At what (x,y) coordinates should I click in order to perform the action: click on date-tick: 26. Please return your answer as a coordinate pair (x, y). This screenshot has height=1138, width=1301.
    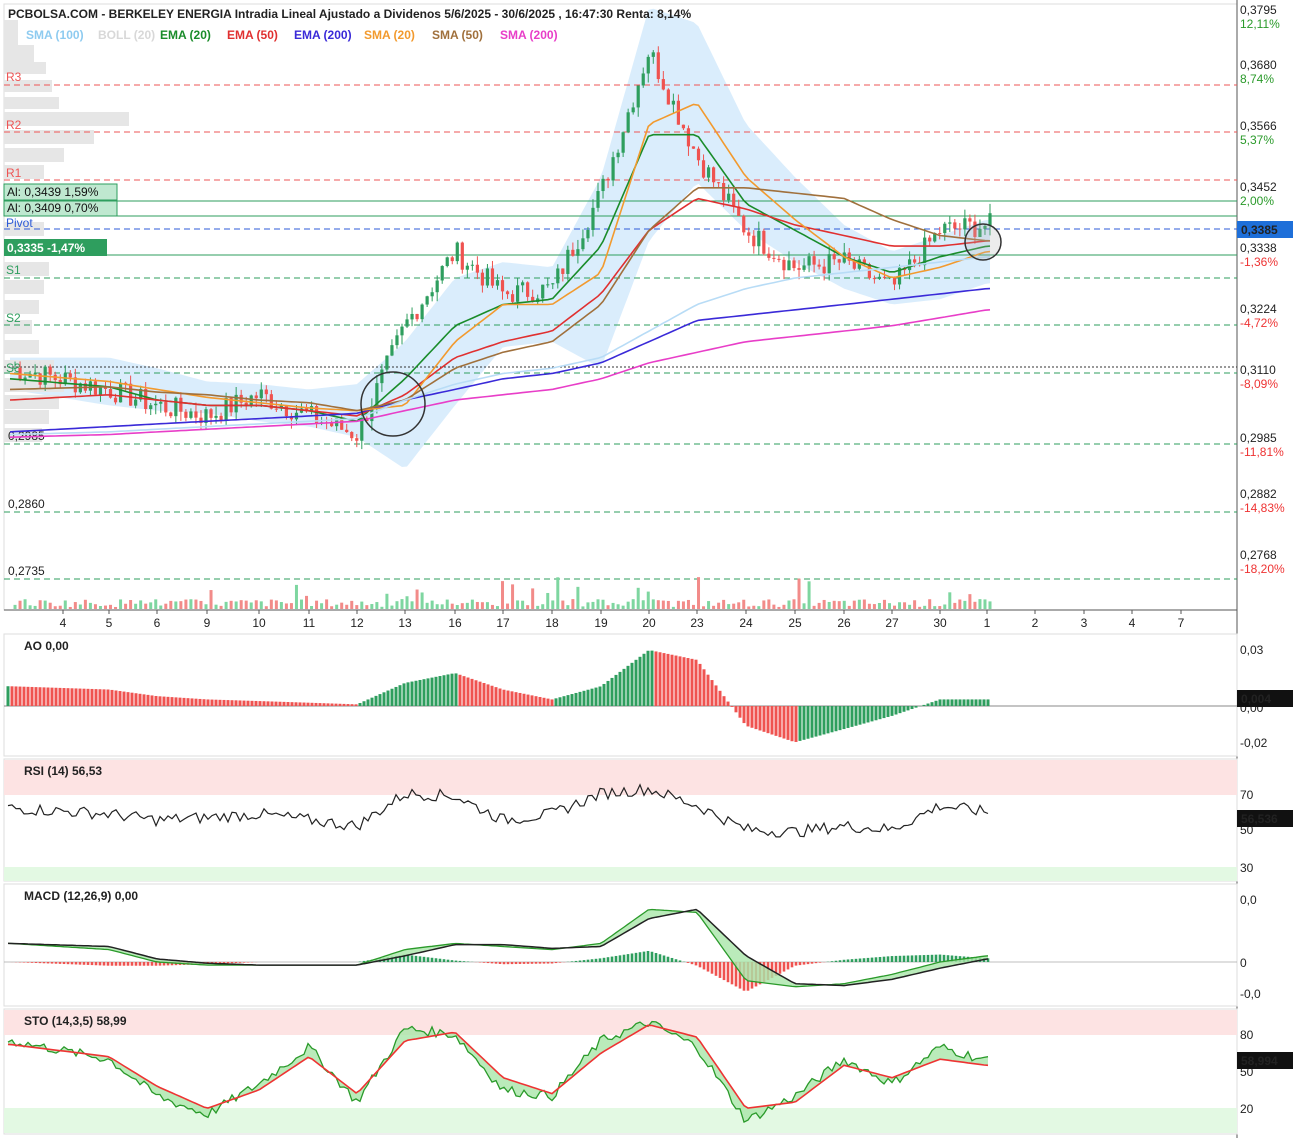
    Looking at the image, I should click on (844, 623).